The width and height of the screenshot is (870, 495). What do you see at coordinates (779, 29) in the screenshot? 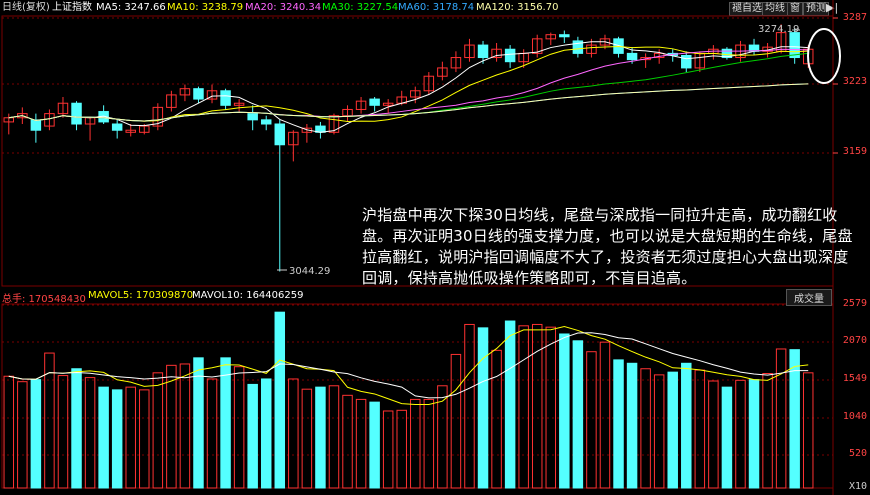
I see `high-price-mark: 3274.19` at bounding box center [779, 29].